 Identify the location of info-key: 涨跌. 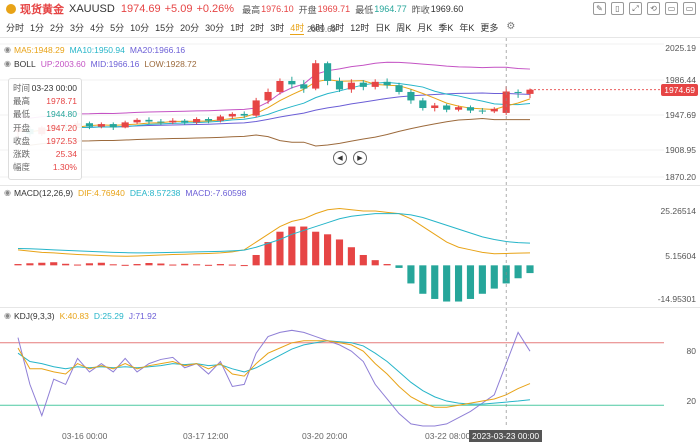
(22, 153).